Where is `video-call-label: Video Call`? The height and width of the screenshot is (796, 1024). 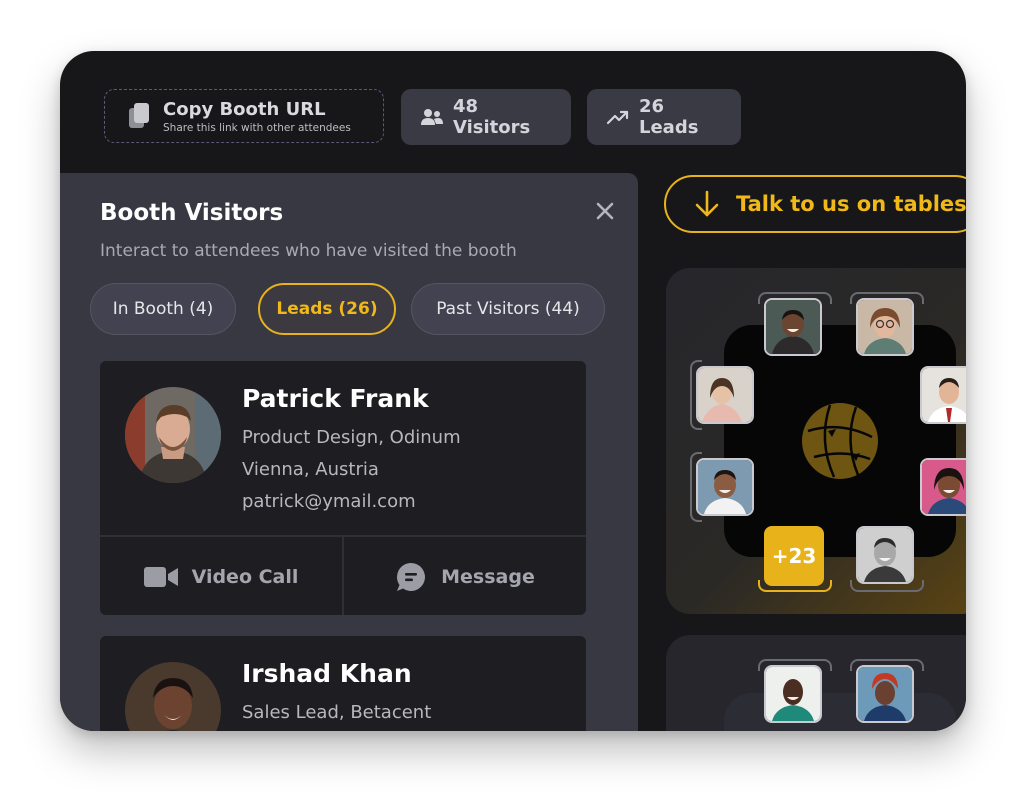 video-call-label: Video Call is located at coordinates (245, 577).